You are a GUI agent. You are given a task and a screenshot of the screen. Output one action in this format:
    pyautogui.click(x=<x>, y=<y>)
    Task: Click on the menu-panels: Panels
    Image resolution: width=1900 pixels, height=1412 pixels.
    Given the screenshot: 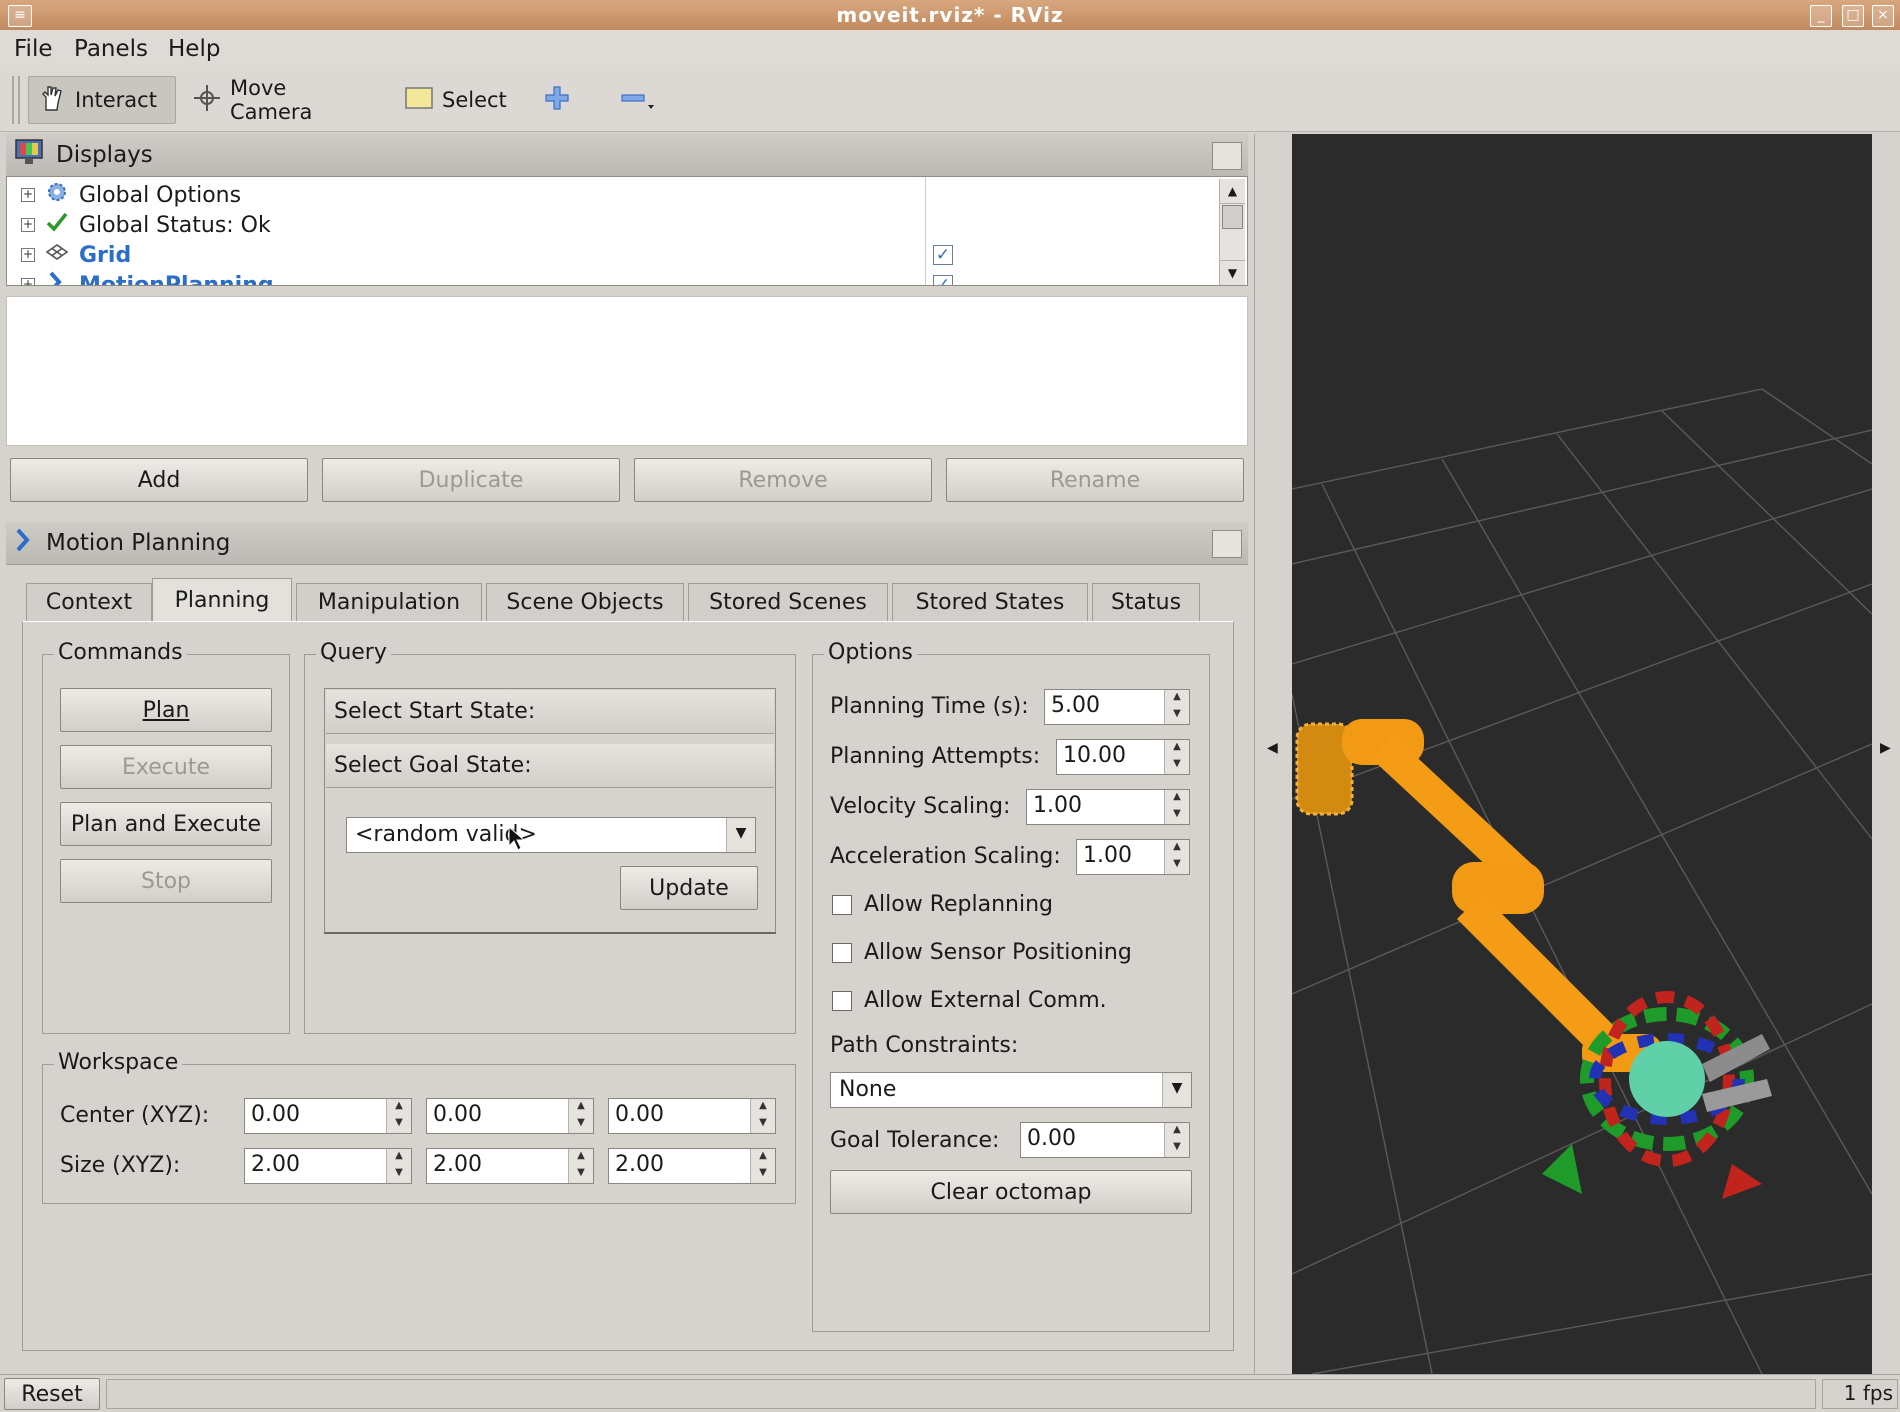 What is the action you would take?
    pyautogui.click(x=111, y=49)
    